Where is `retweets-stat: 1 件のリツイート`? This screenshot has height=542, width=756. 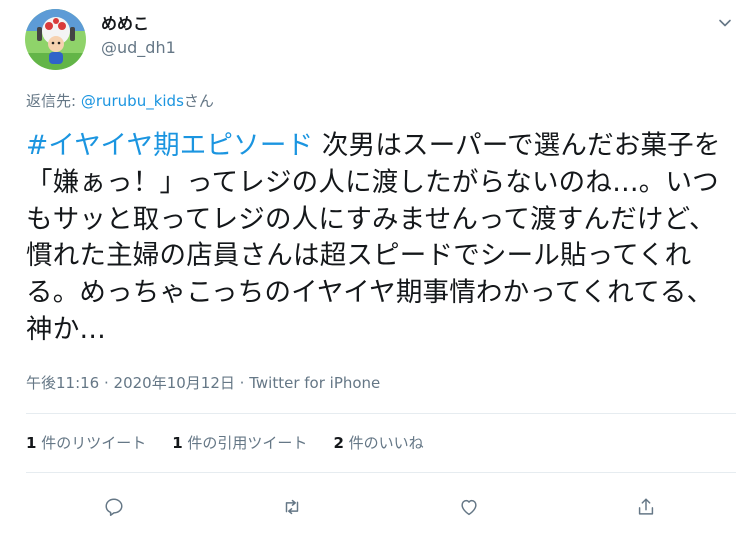
retweets-stat: 1 件のリツイート is located at coordinates (86, 443).